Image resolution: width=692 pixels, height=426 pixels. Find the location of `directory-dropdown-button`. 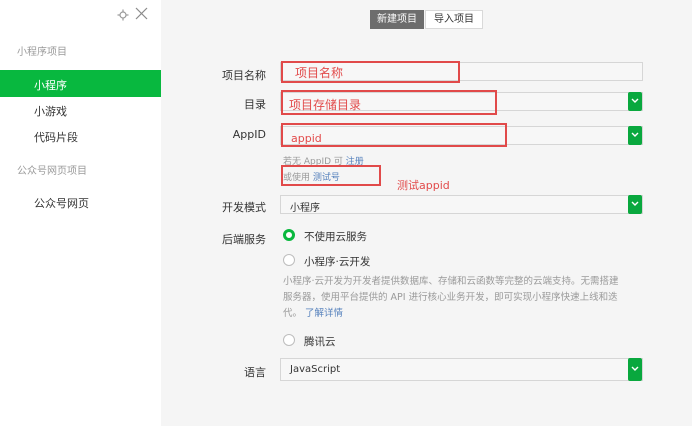

directory-dropdown-button is located at coordinates (635, 101).